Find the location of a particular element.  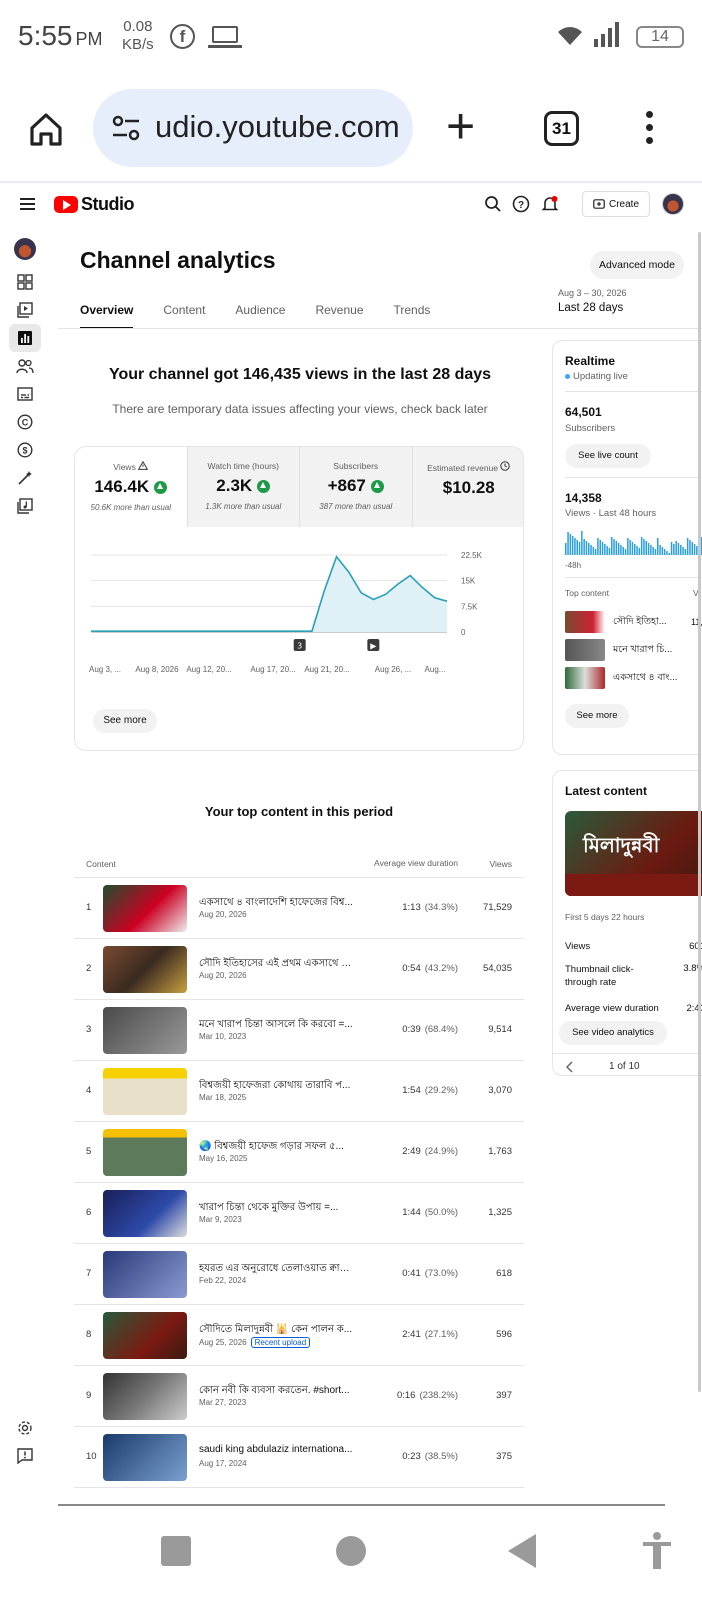

customization-icon is located at coordinates (25, 478).